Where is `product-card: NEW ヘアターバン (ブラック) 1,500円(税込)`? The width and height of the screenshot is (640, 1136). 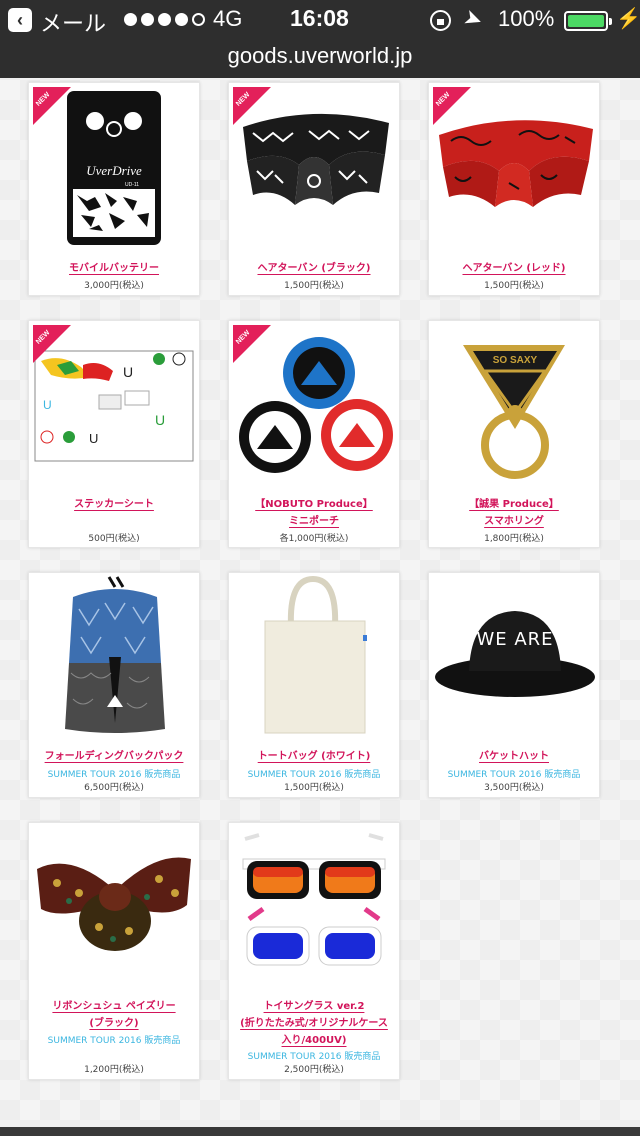 product-card: NEW ヘアターバン (ブラック) 1,500円(税込) is located at coordinates (314, 189).